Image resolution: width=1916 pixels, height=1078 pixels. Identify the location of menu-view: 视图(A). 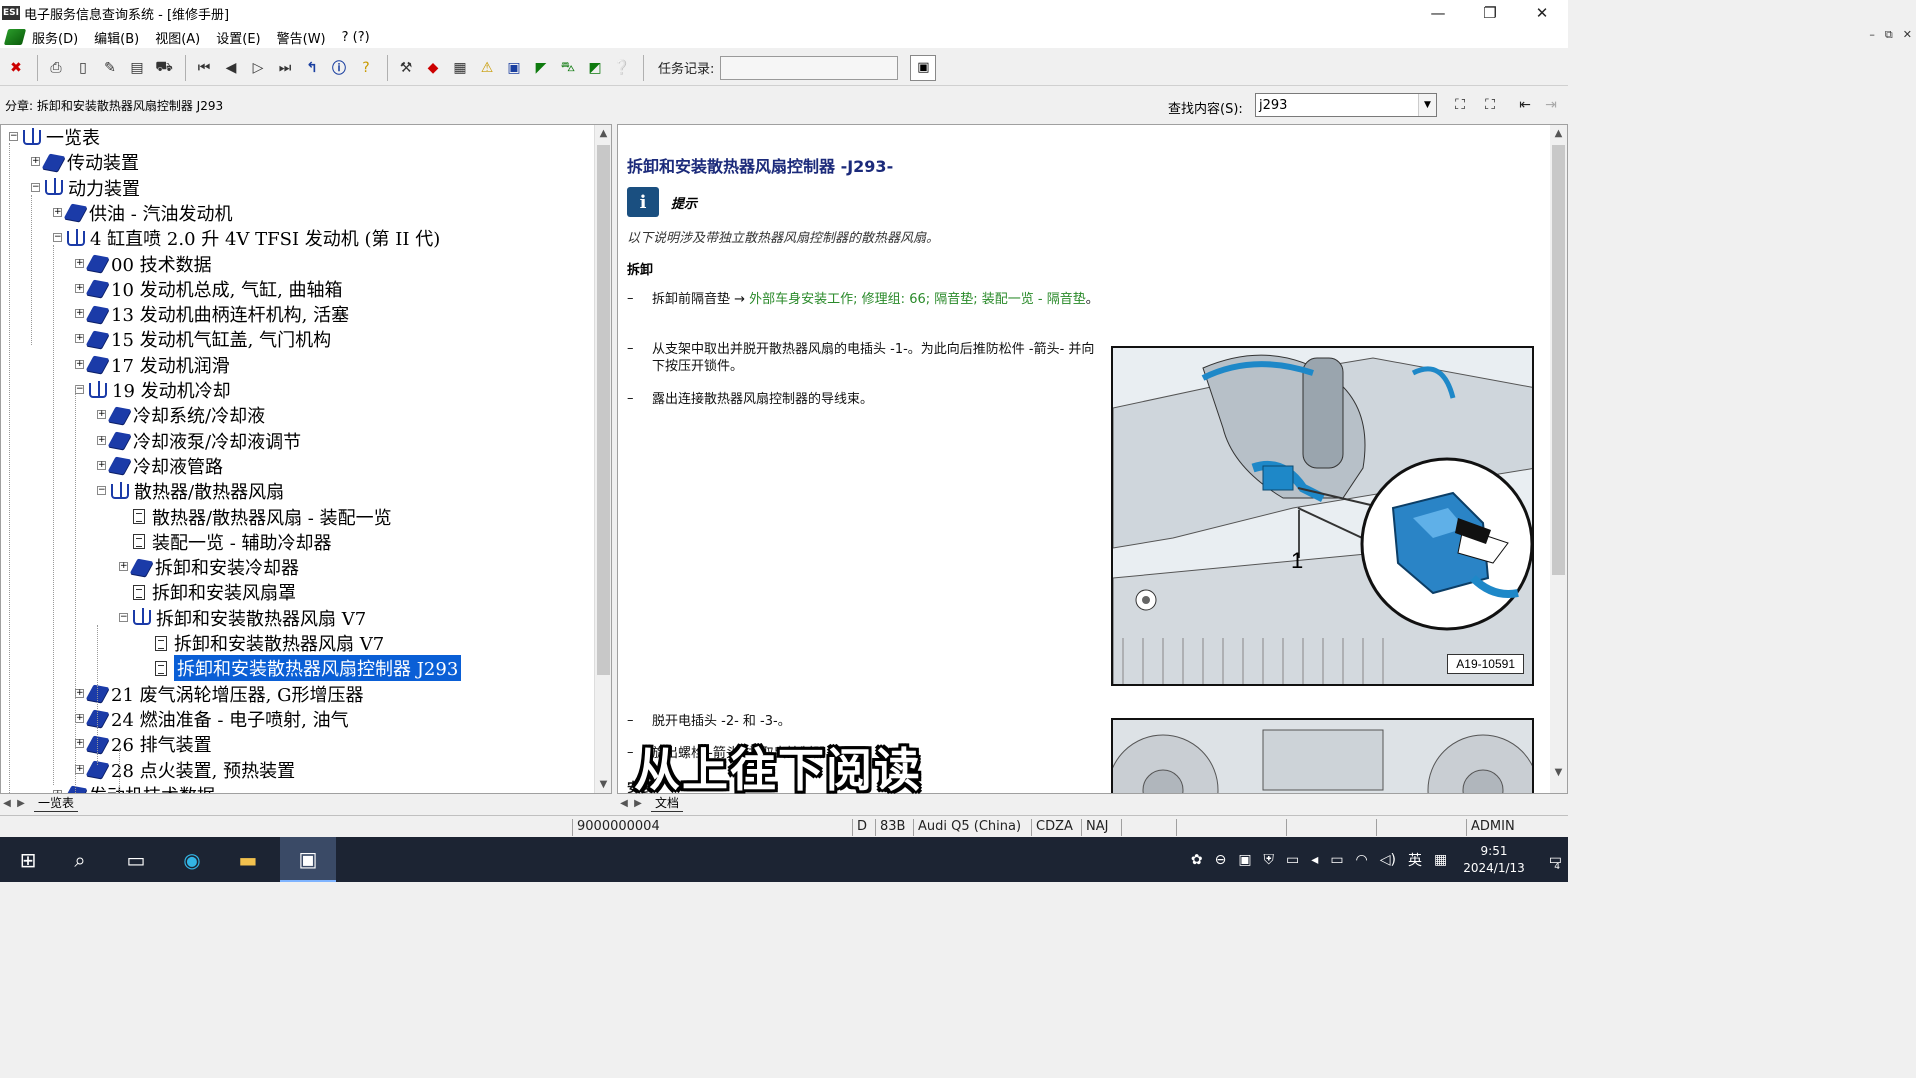
(177, 37).